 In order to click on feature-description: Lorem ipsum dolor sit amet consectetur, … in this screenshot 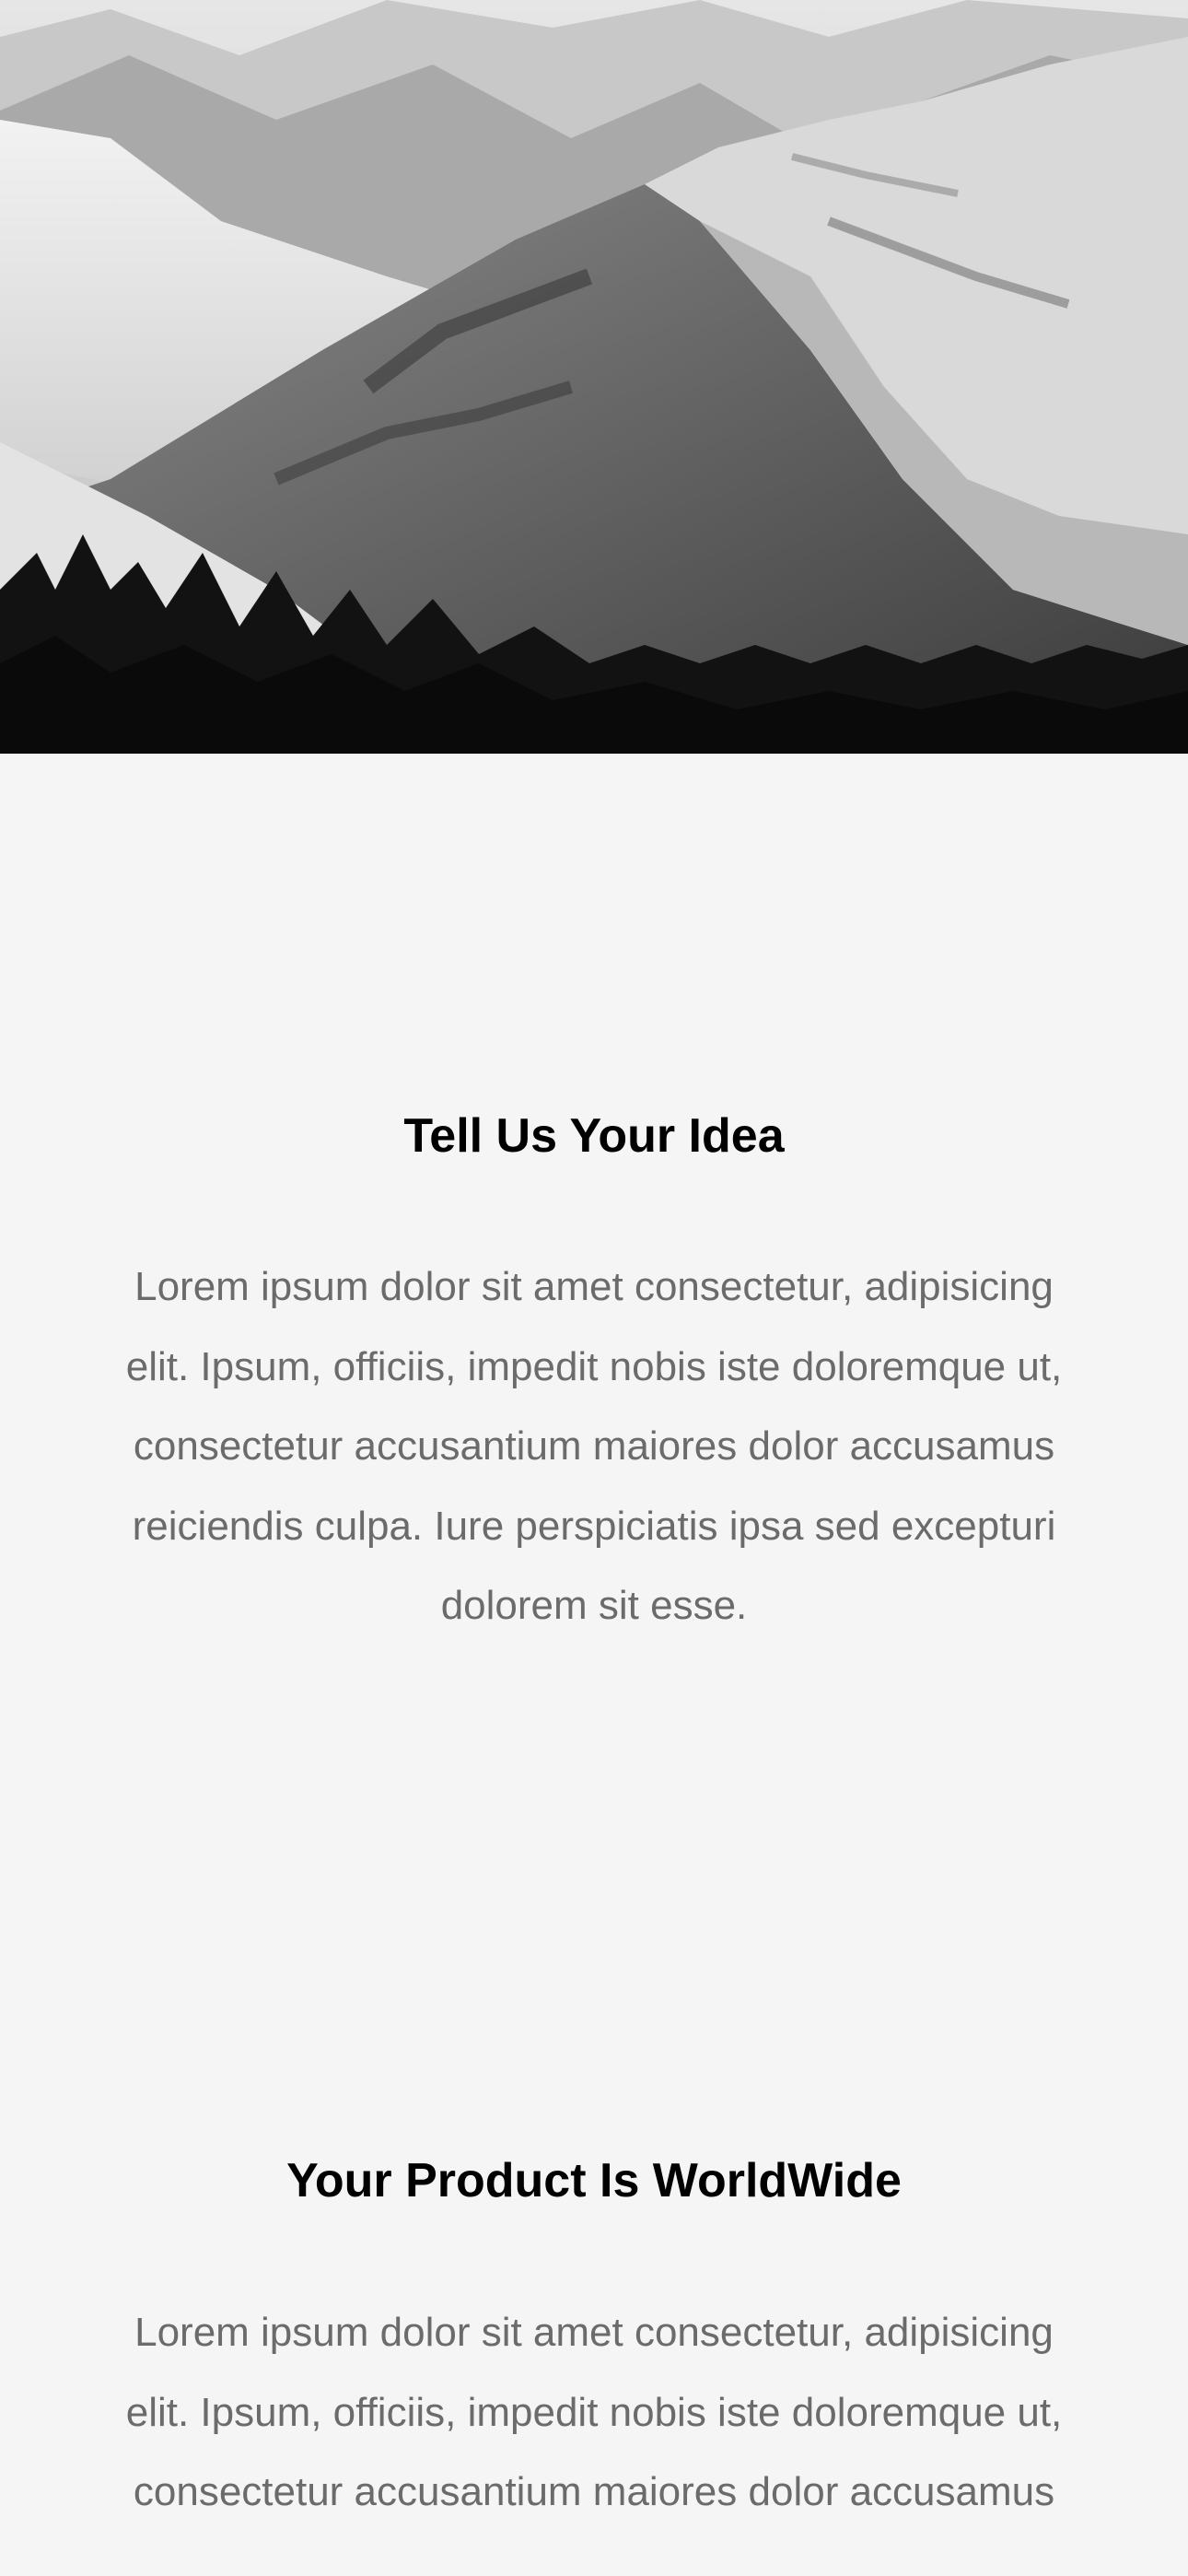, I will do `click(594, 2412)`.